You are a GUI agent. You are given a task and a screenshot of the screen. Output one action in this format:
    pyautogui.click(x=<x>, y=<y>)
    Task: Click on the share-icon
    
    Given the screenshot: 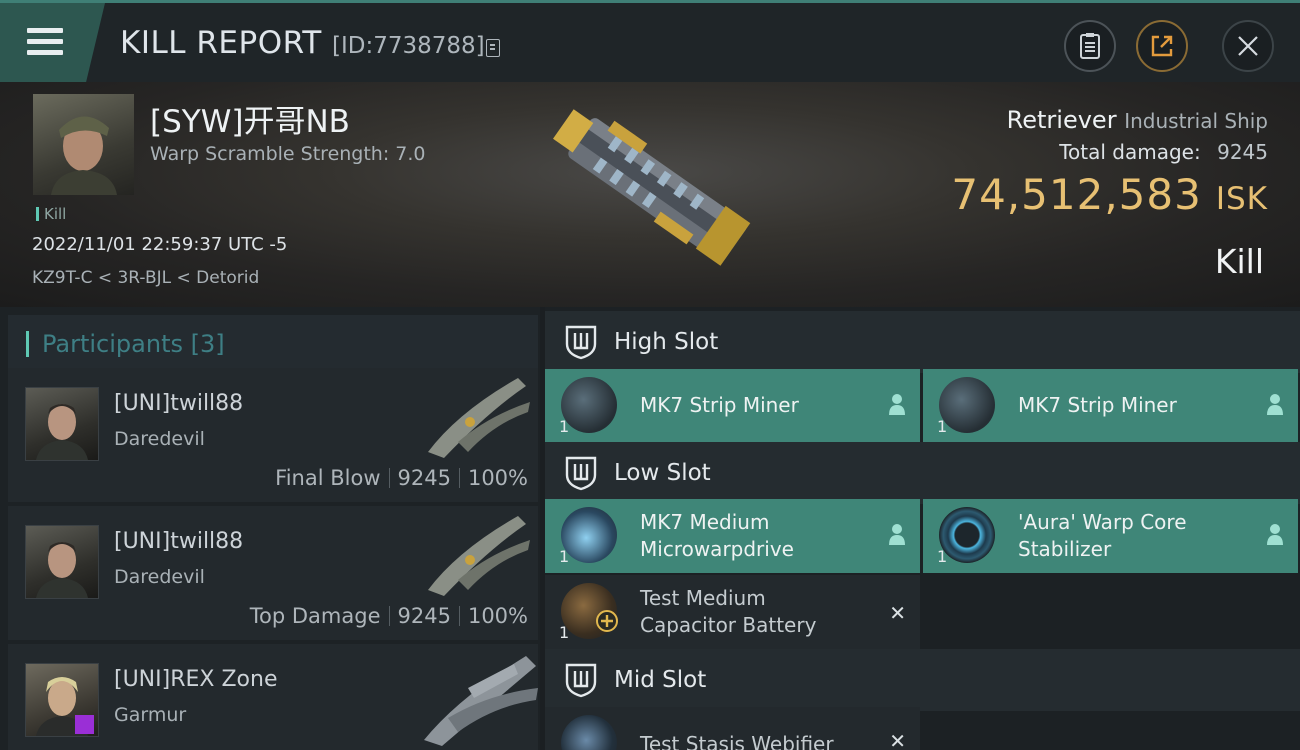 What is the action you would take?
    pyautogui.click(x=1162, y=46)
    